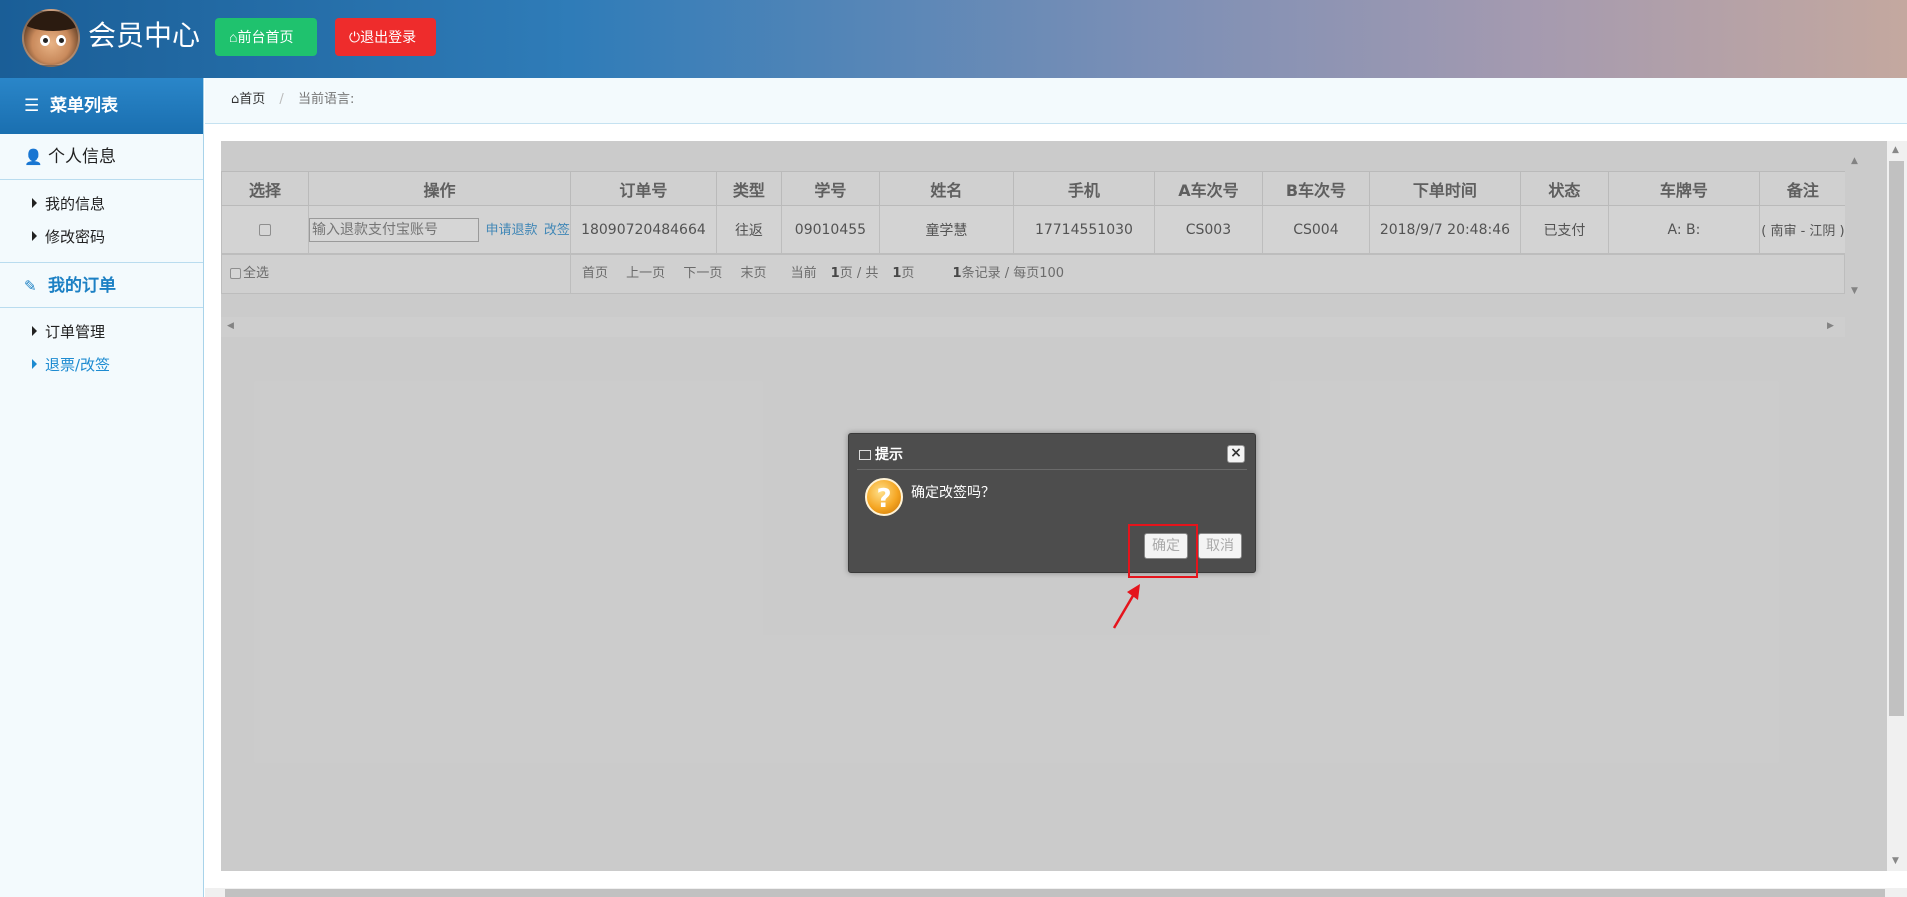 The width and height of the screenshot is (1907, 897). I want to click on dialog-close-button: ×, so click(1236, 454).